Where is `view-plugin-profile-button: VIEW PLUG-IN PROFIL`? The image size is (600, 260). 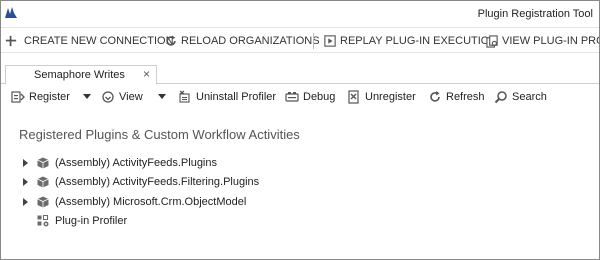 view-plugin-profile-button: VIEW PLUG-IN PROFIL is located at coordinates (542, 41).